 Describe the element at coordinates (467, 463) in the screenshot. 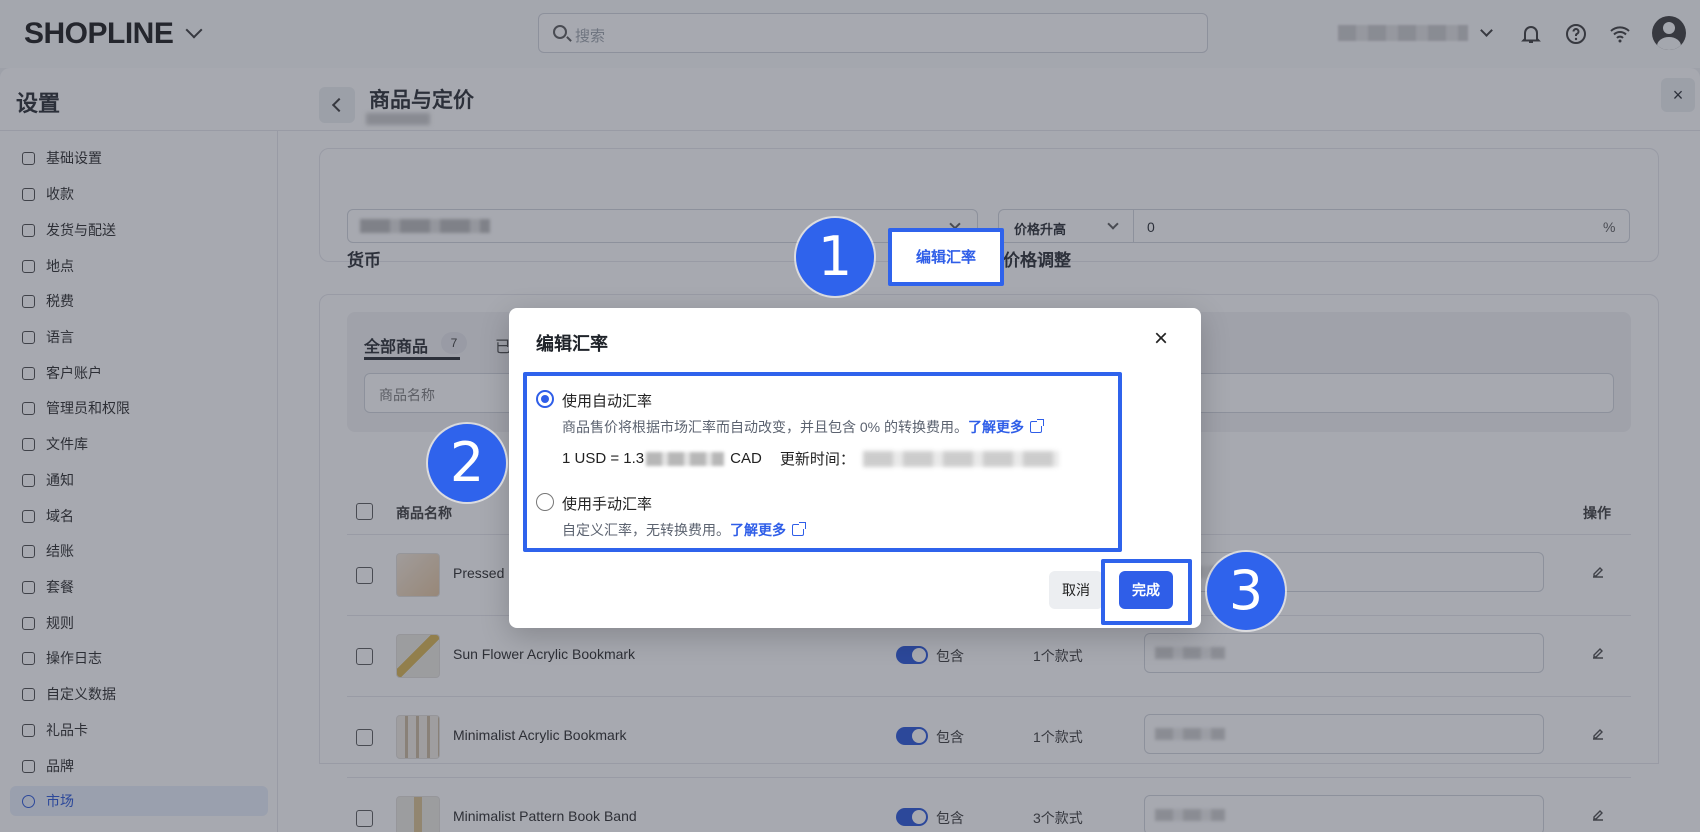

I see `step-marker-2: 2` at that location.